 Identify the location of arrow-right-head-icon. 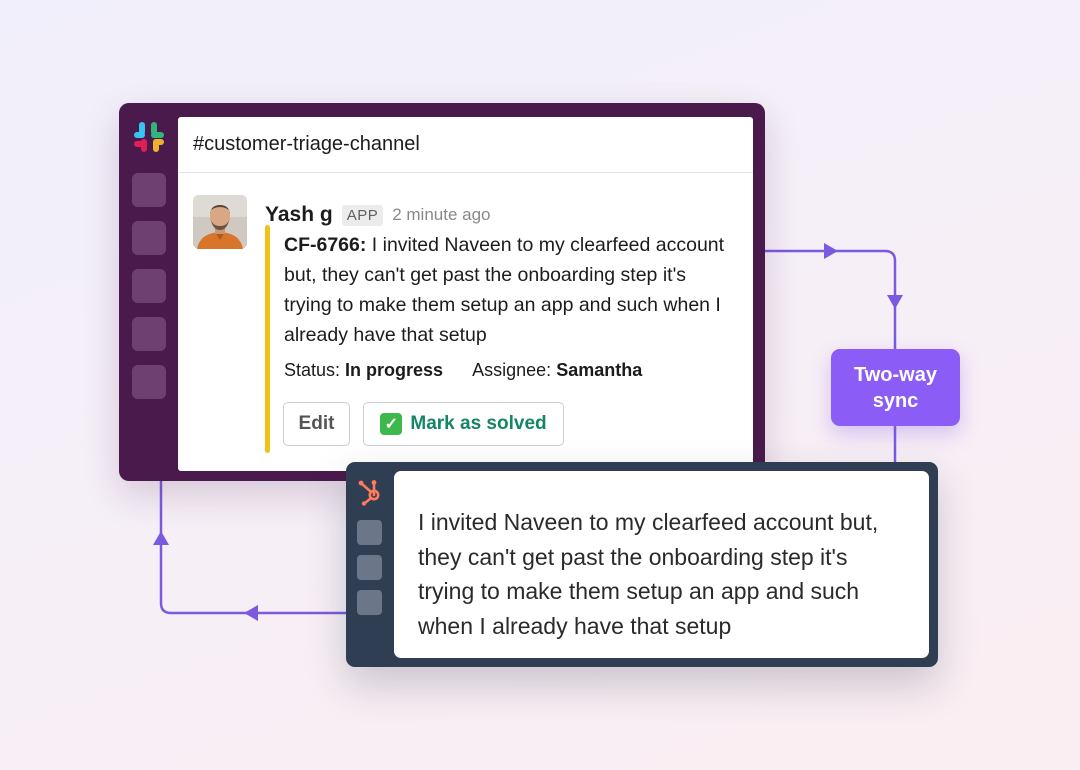
(831, 251).